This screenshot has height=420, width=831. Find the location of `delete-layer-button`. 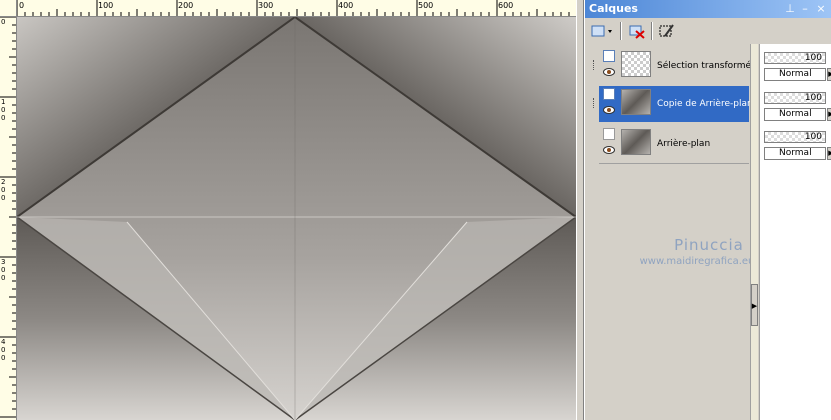

delete-layer-button is located at coordinates (637, 31).